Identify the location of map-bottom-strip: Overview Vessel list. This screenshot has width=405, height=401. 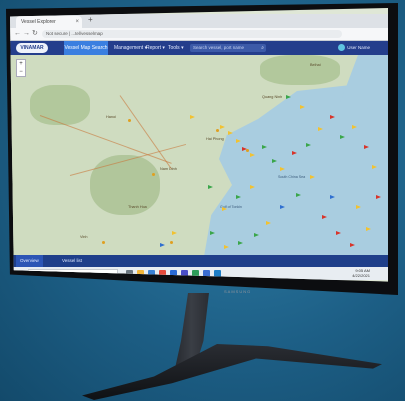
(199, 261).